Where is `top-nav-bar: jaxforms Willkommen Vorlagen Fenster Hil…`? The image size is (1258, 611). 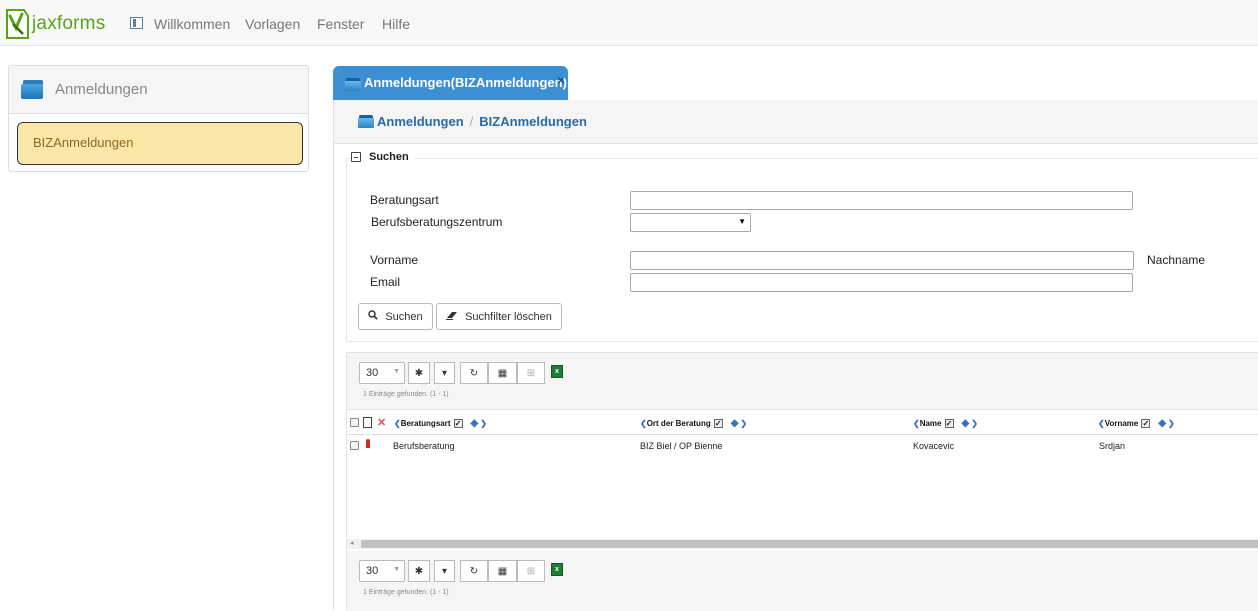
top-nav-bar: jaxforms Willkommen Vorlagen Fenster Hil… is located at coordinates (629, 23).